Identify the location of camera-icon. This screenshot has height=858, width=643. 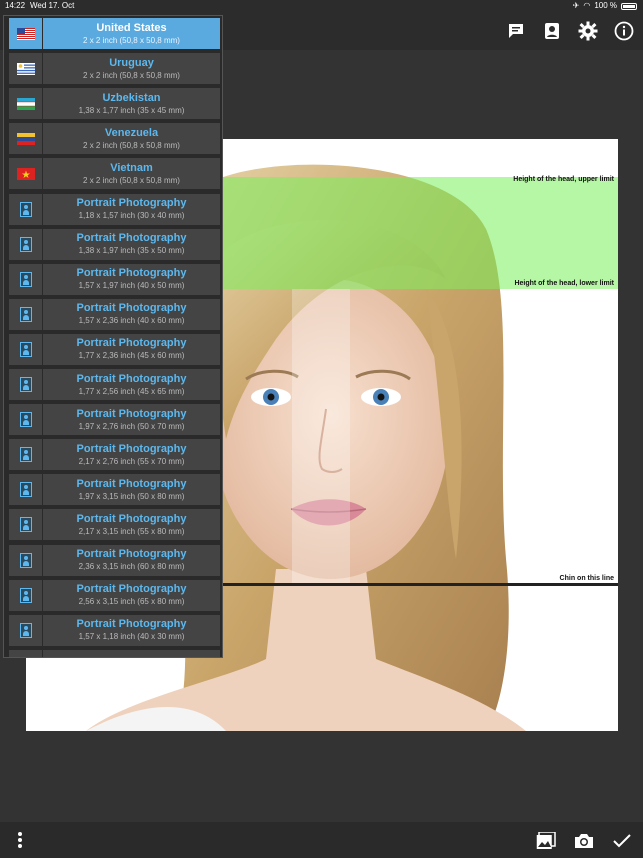
(584, 841).